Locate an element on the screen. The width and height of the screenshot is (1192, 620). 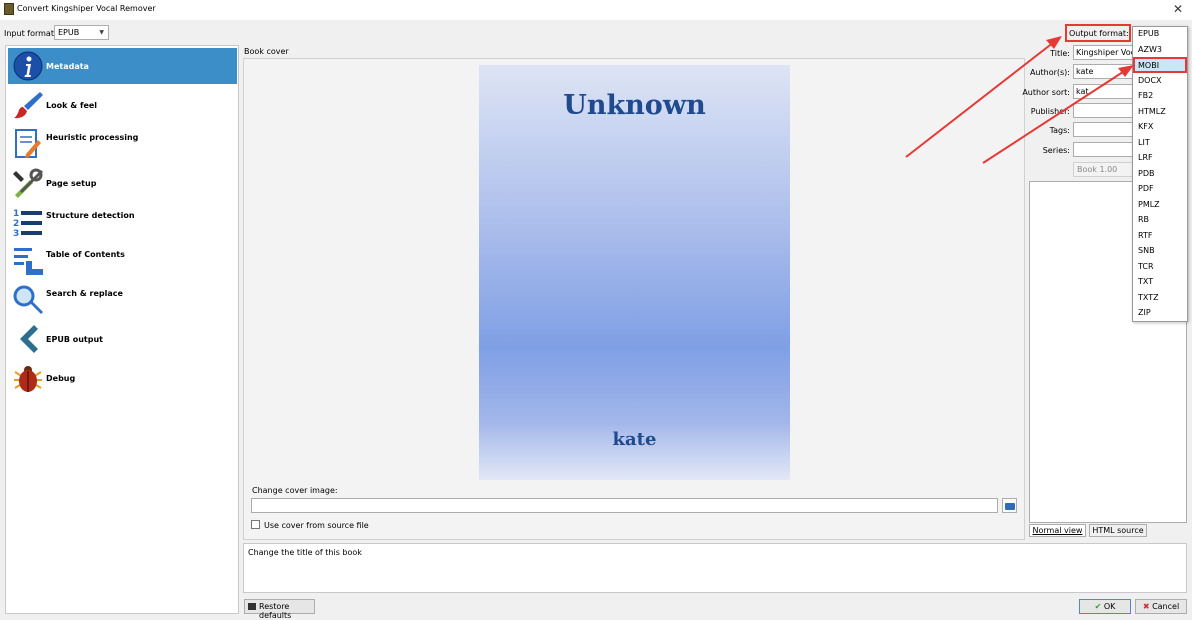
restore-defaults-button: Restore defaults is located at coordinates (279, 609).